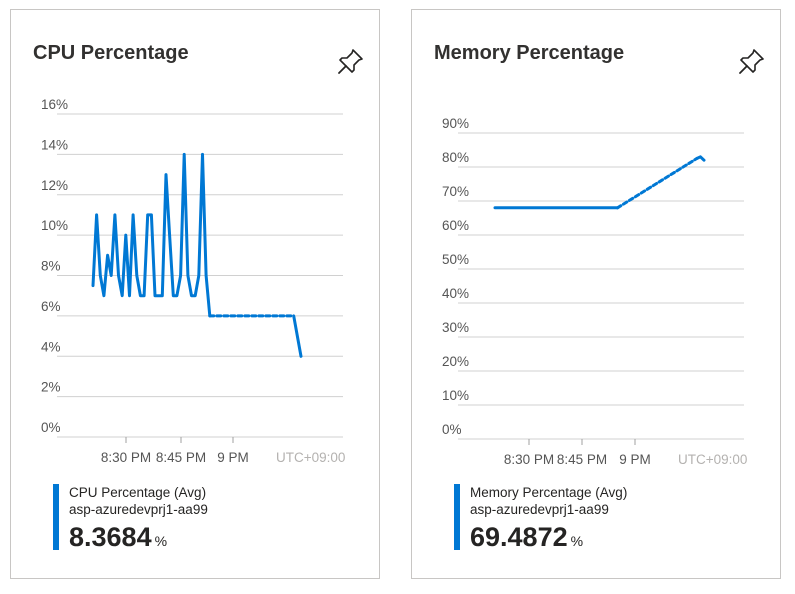  Describe the element at coordinates (455, 157) in the screenshot. I see `y-tick-label: 80%` at that location.